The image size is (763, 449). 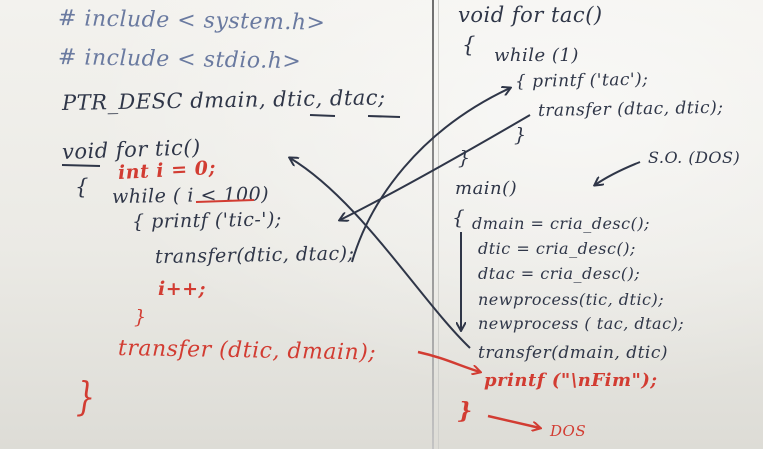 I want to click on arrow-main-to-tic, so click(x=380, y=253).